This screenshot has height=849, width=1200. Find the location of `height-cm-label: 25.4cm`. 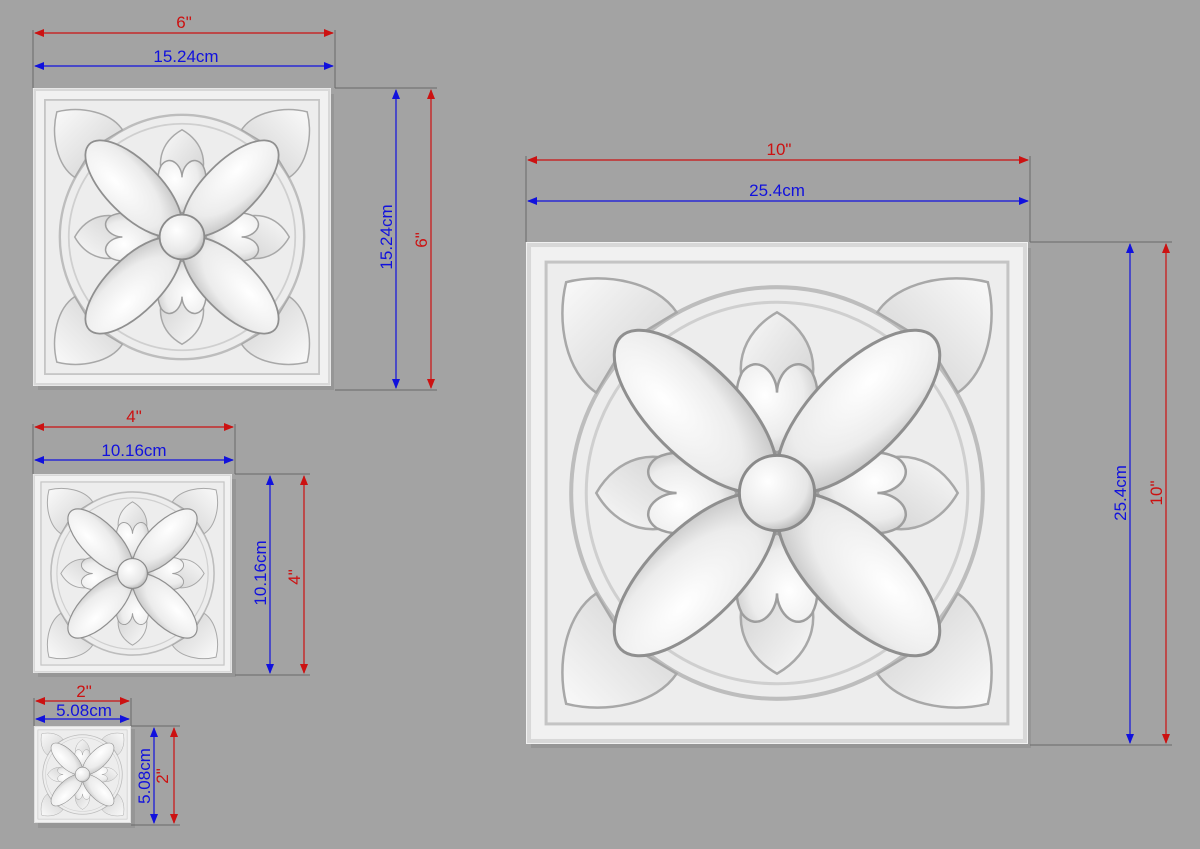

height-cm-label: 25.4cm is located at coordinates (1120, 493).